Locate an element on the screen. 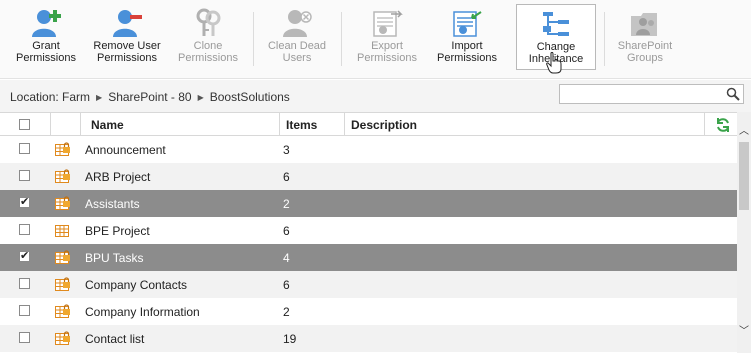 The height and width of the screenshot is (353, 751). sharepoint-groups-label-1: SharePoint is located at coordinates (645, 46).